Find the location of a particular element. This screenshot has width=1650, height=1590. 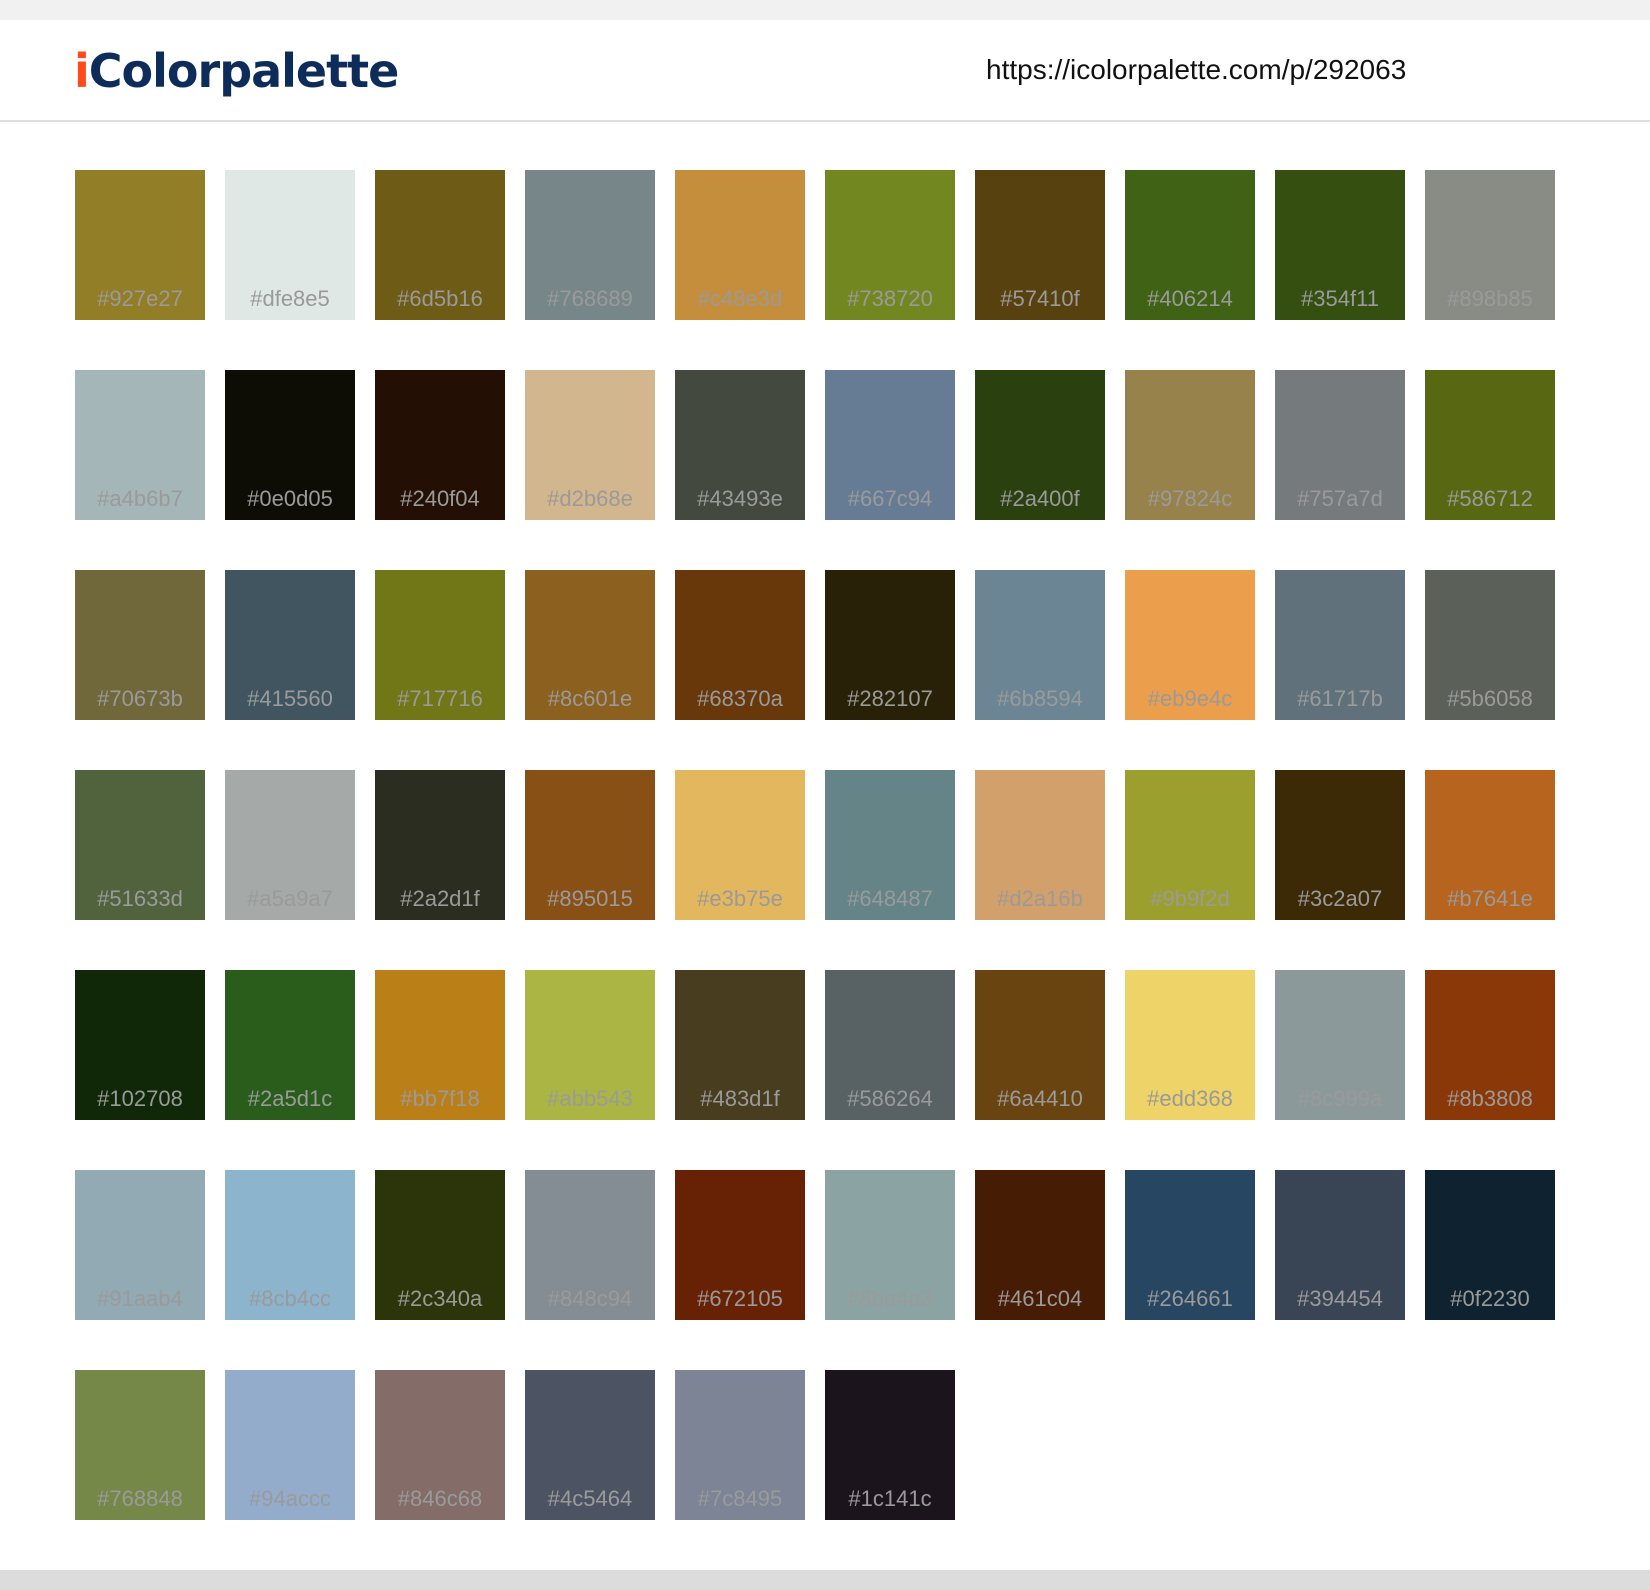

color-swatch: #282107 is located at coordinates (890, 645).